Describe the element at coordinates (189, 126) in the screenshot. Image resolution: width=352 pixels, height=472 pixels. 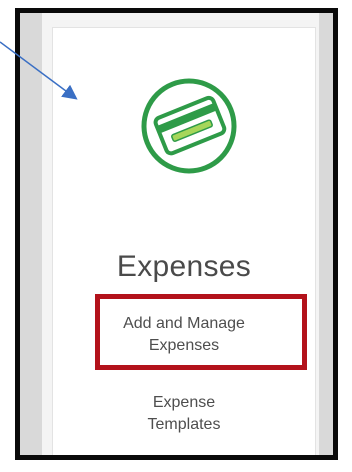
I see `credit-card-icon` at that location.